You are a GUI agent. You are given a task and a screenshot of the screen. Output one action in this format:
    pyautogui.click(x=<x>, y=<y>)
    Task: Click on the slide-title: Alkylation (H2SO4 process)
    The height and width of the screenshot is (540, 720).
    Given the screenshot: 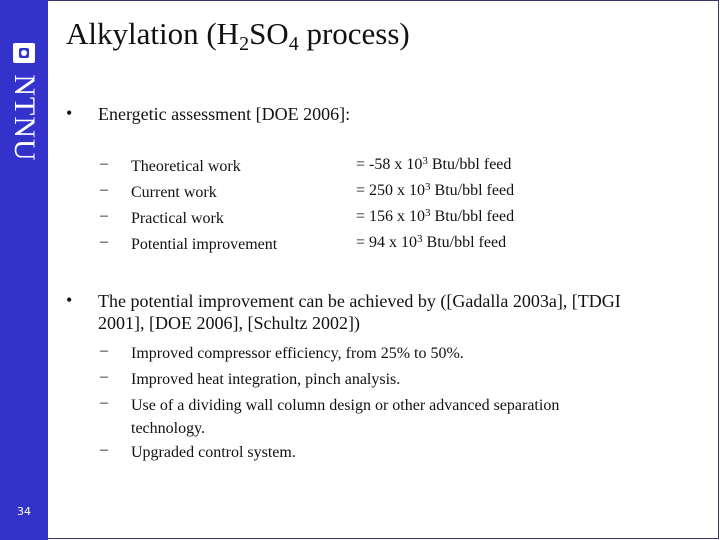 What is the action you would take?
    pyautogui.click(x=238, y=35)
    